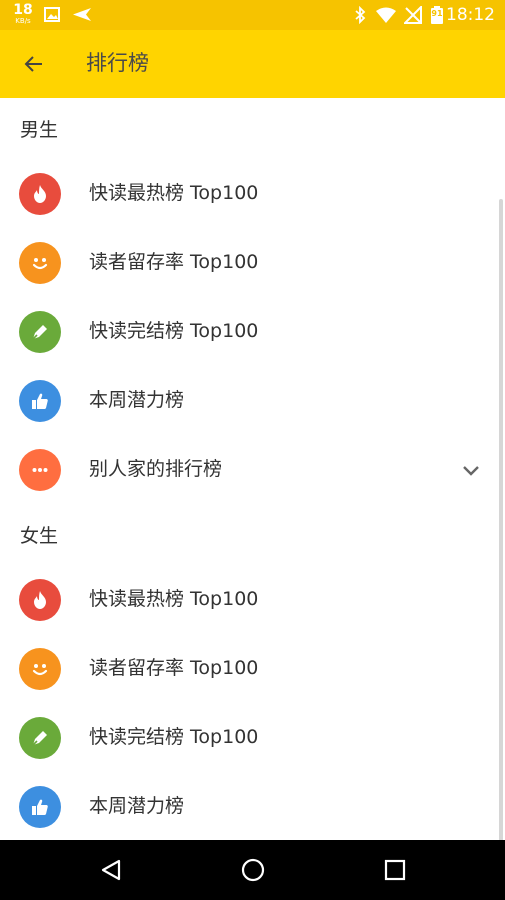 The height and width of the screenshot is (900, 505). I want to click on status-bar: 18 KB/s 91 18:12, so click(252, 15).